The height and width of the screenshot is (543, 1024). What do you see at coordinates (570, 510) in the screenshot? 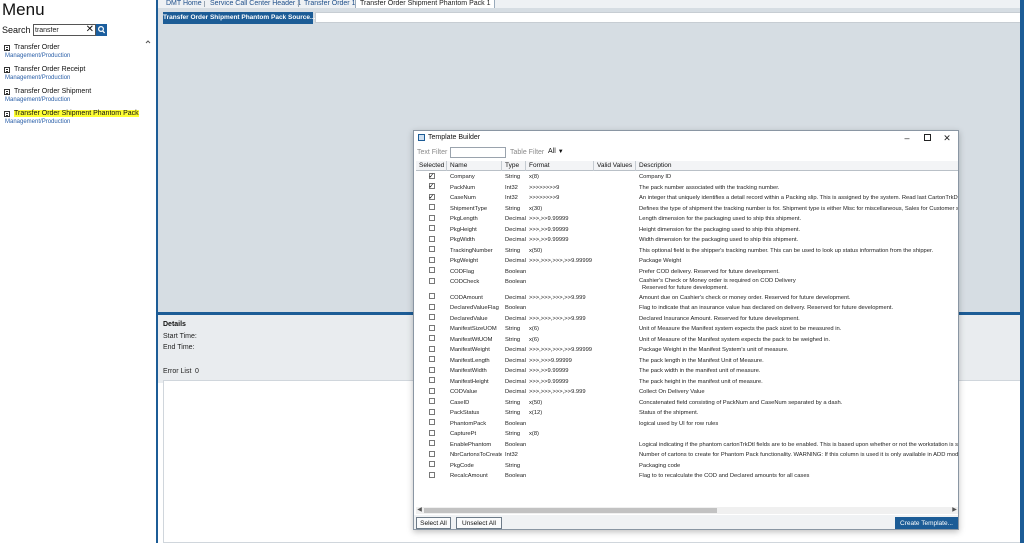
I see `scrollbar-thumb` at bounding box center [570, 510].